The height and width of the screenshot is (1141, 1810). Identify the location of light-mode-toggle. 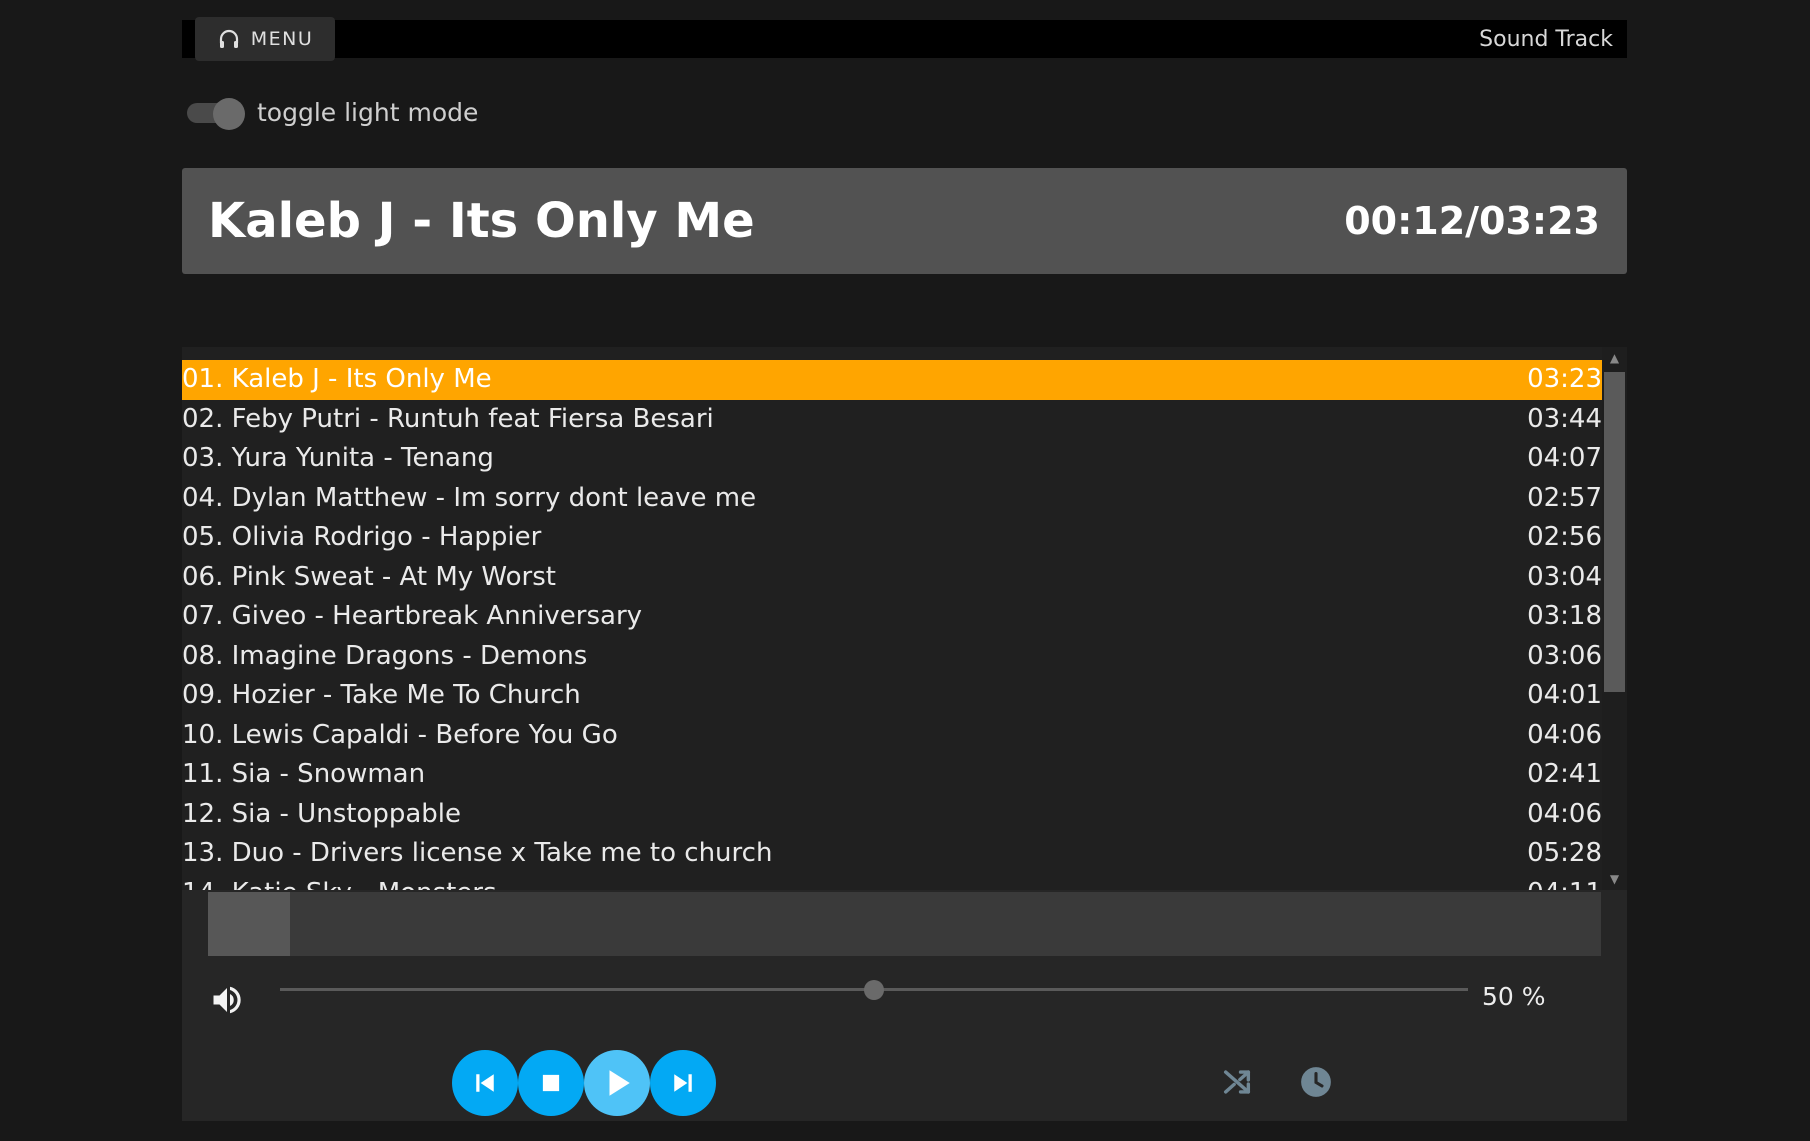
(215, 114).